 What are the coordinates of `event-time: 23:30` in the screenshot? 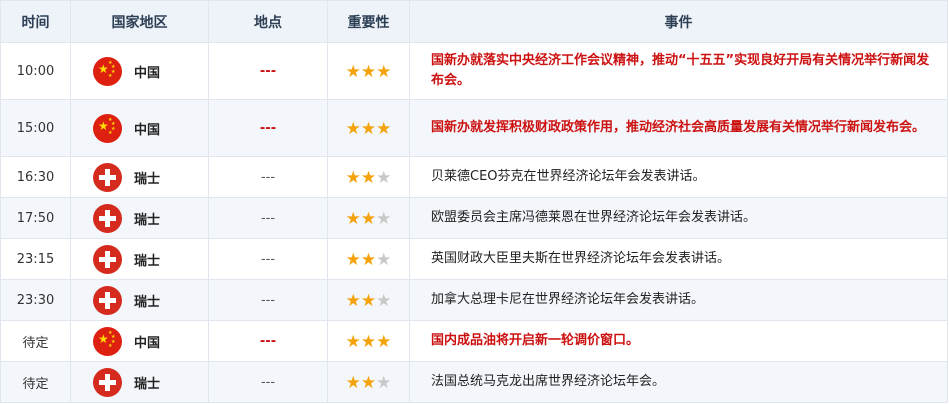 It's located at (35, 300).